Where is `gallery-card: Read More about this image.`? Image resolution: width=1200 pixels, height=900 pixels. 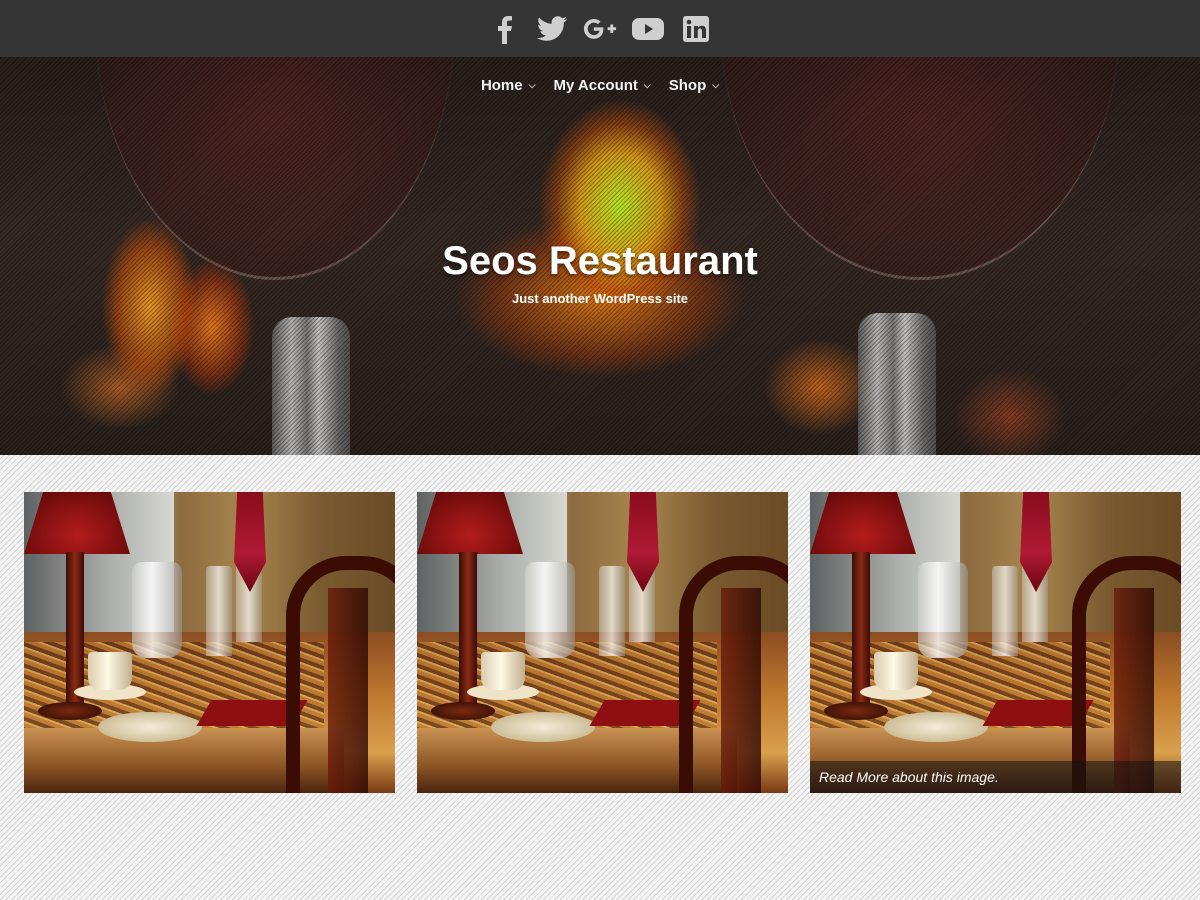
gallery-card: Read More about this image. is located at coordinates (995, 642).